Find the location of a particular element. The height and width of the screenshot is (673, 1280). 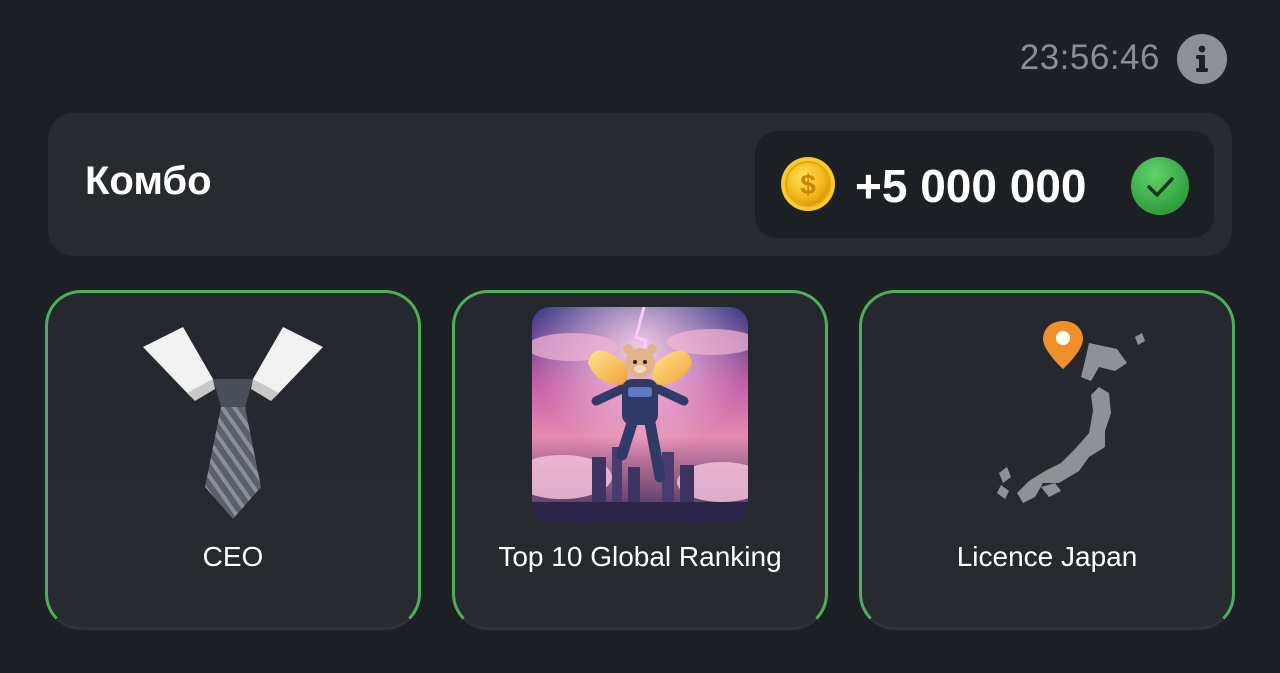

hamster-astronaut-image is located at coordinates (640, 415).